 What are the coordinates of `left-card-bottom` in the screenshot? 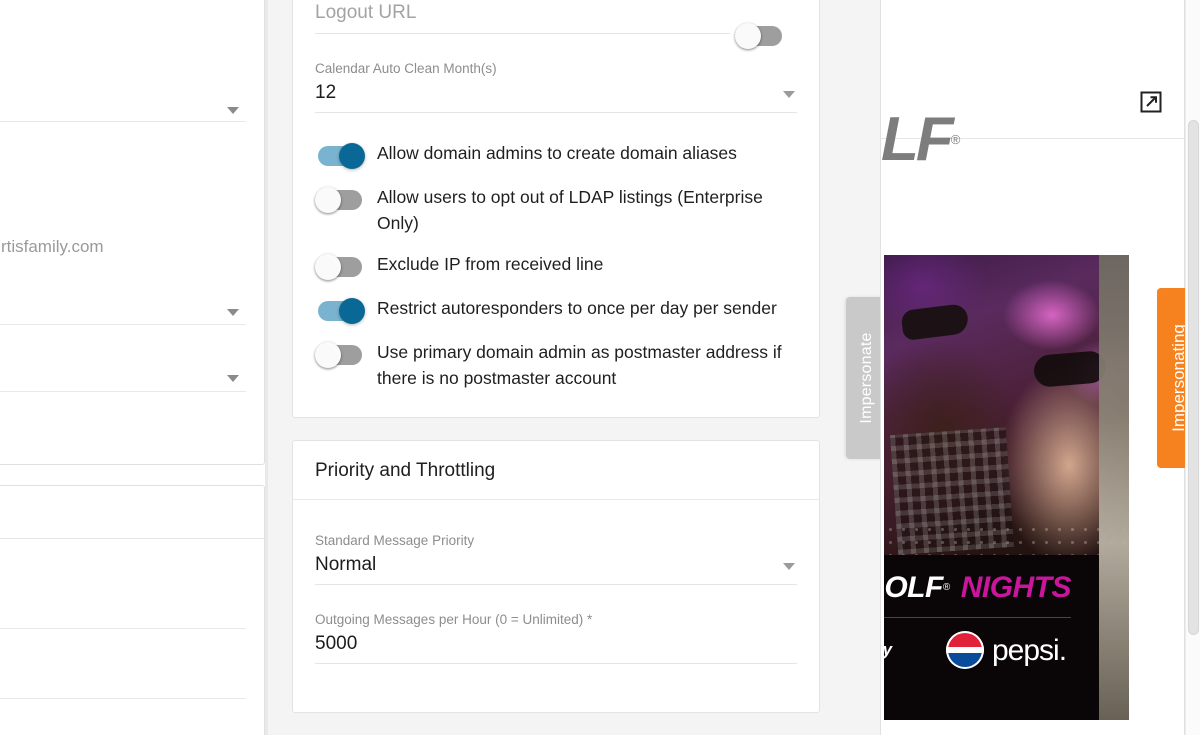 It's located at (132, 610).